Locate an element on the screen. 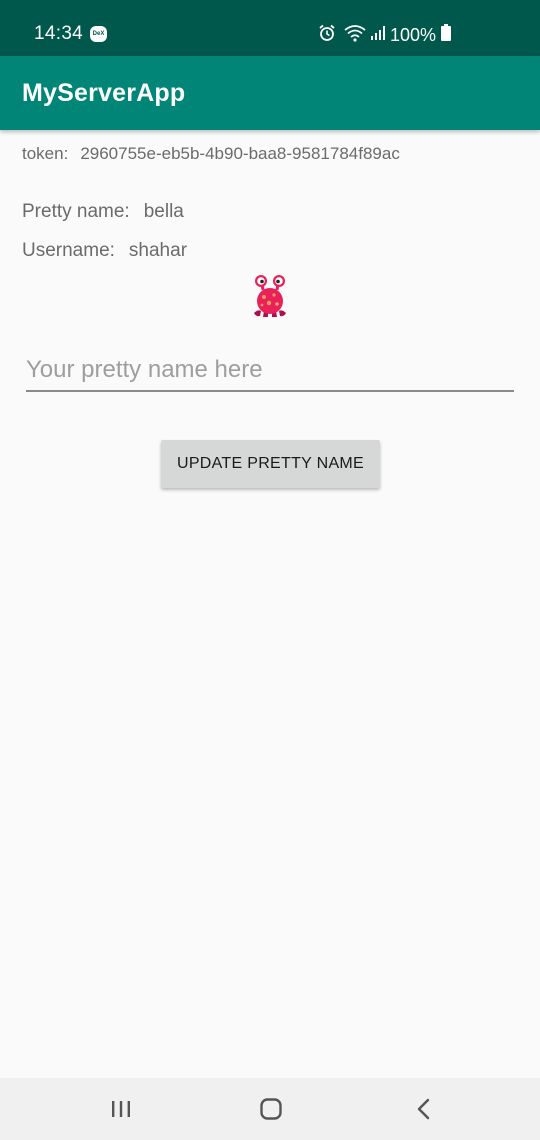 The image size is (540, 1140). battery-icon is located at coordinates (446, 32).